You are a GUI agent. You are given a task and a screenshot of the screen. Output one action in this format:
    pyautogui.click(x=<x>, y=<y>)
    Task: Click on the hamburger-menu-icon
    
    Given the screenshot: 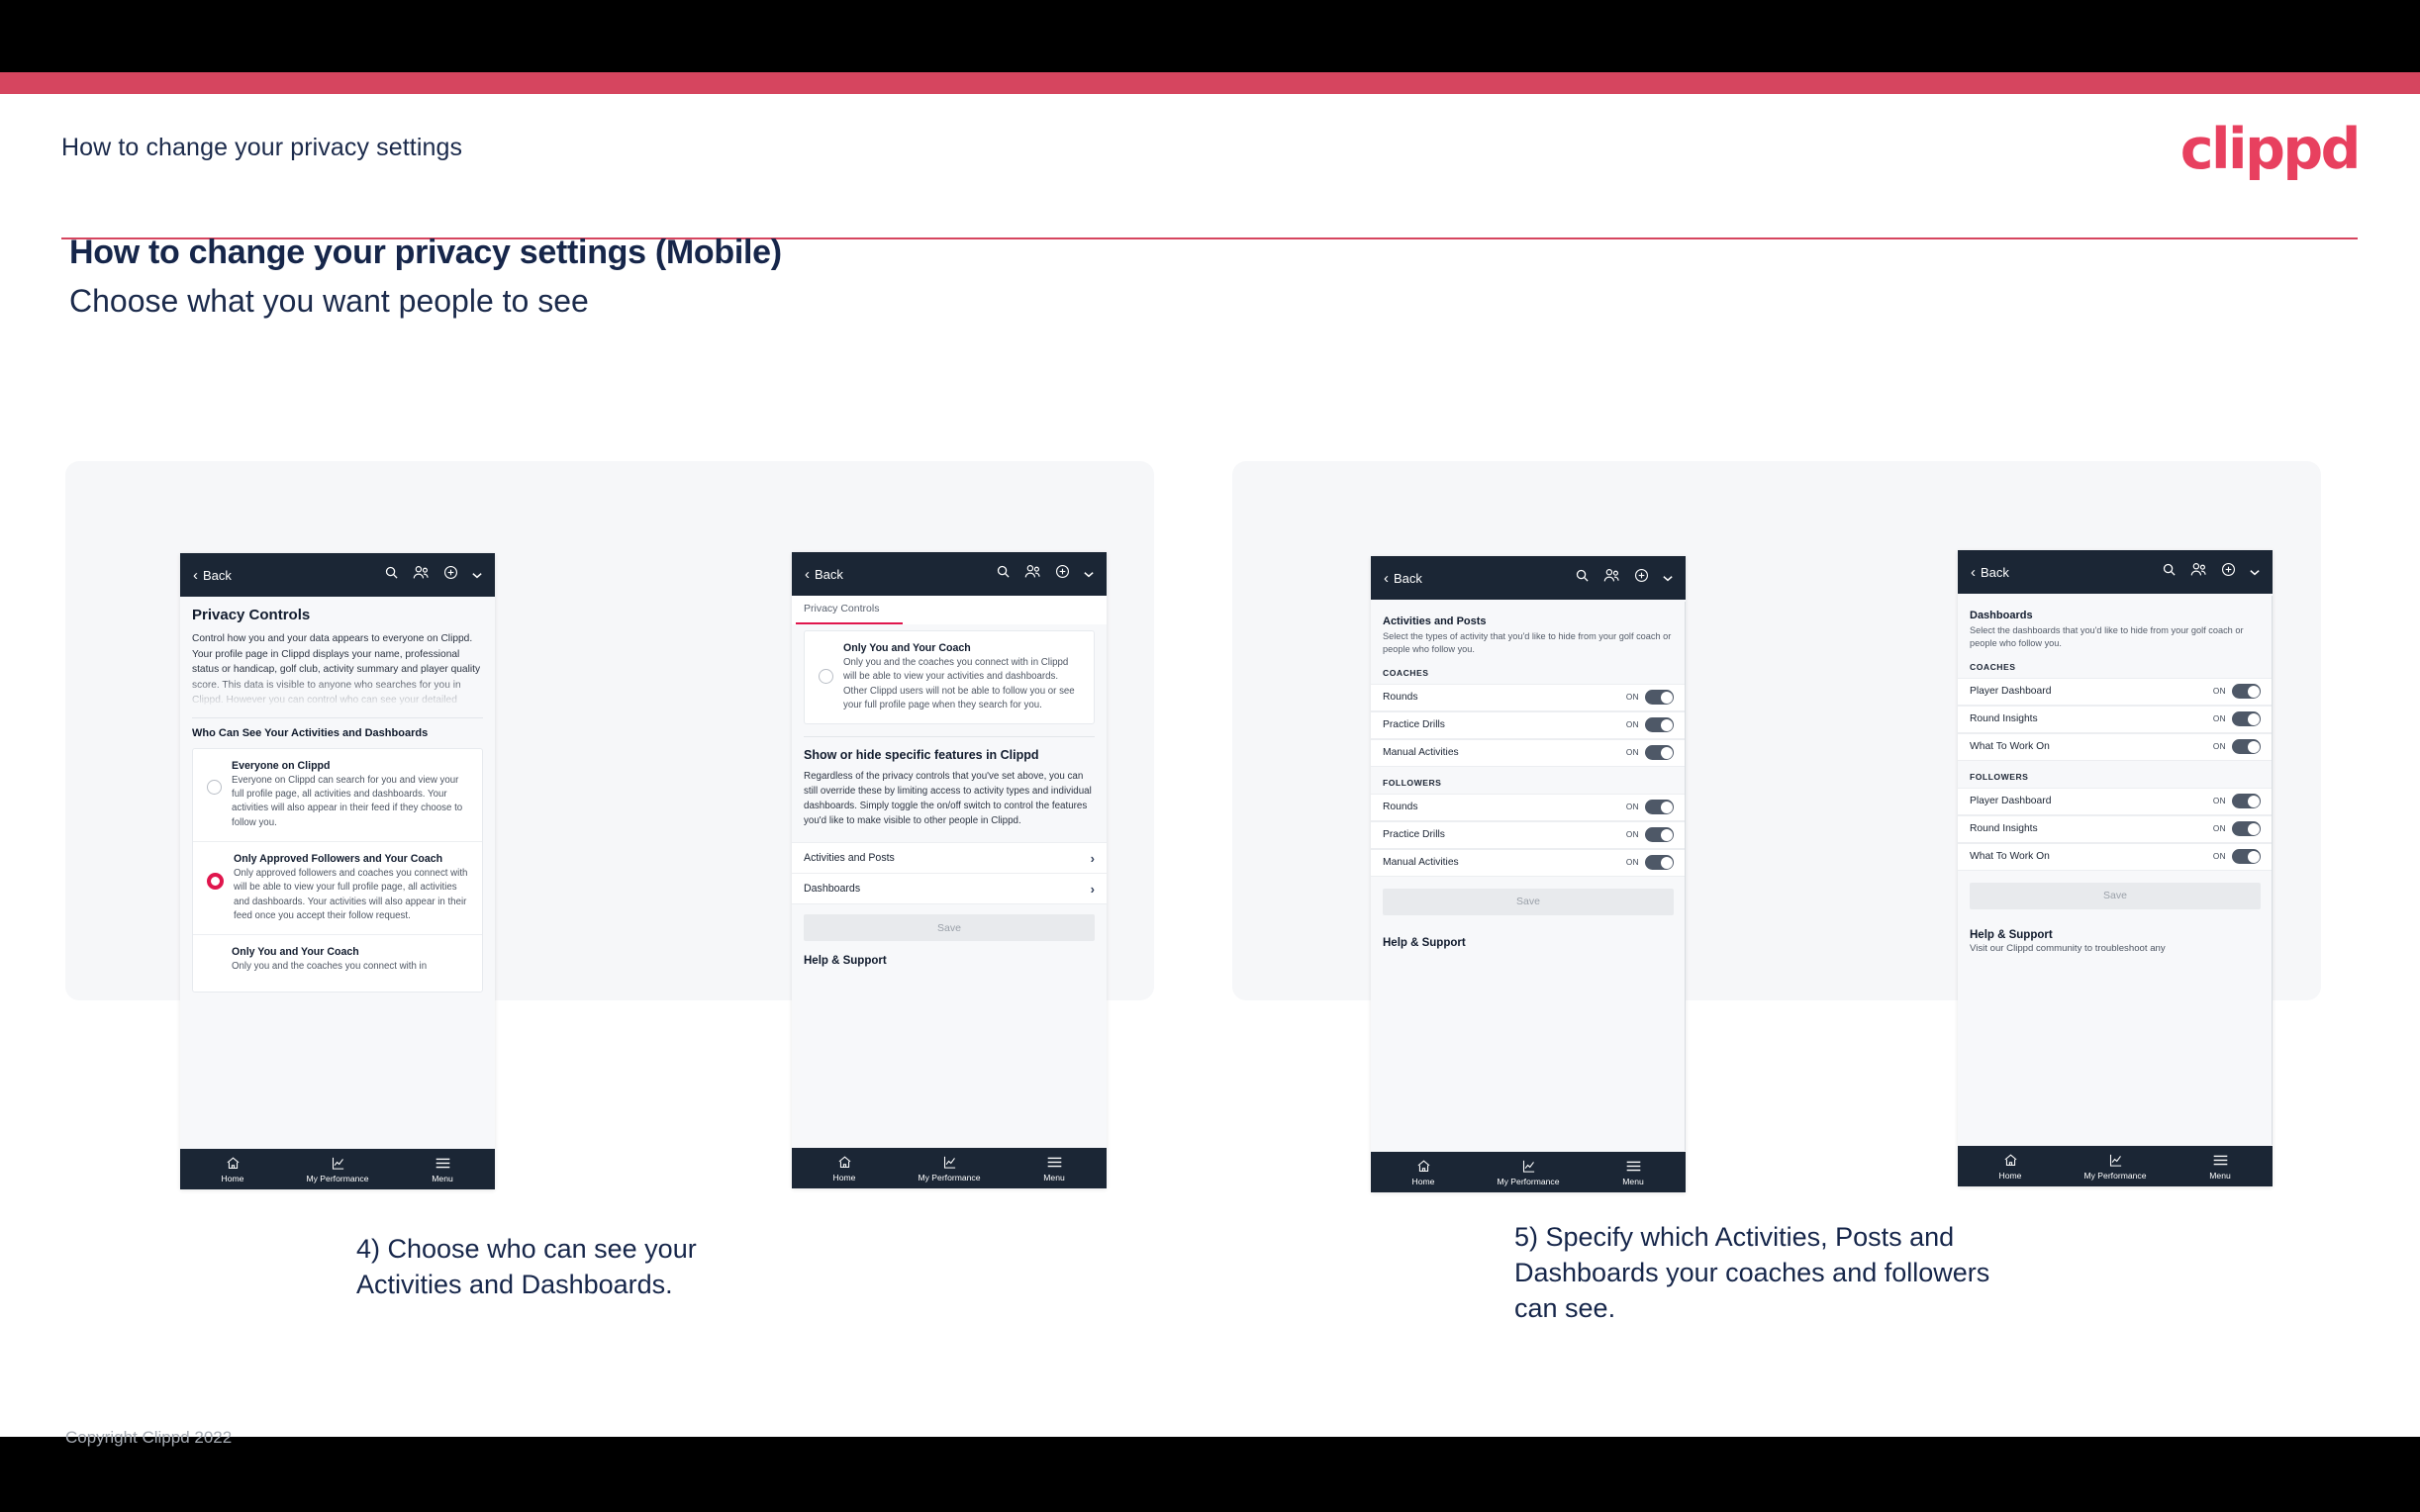 What is the action you would take?
    pyautogui.click(x=2220, y=1161)
    